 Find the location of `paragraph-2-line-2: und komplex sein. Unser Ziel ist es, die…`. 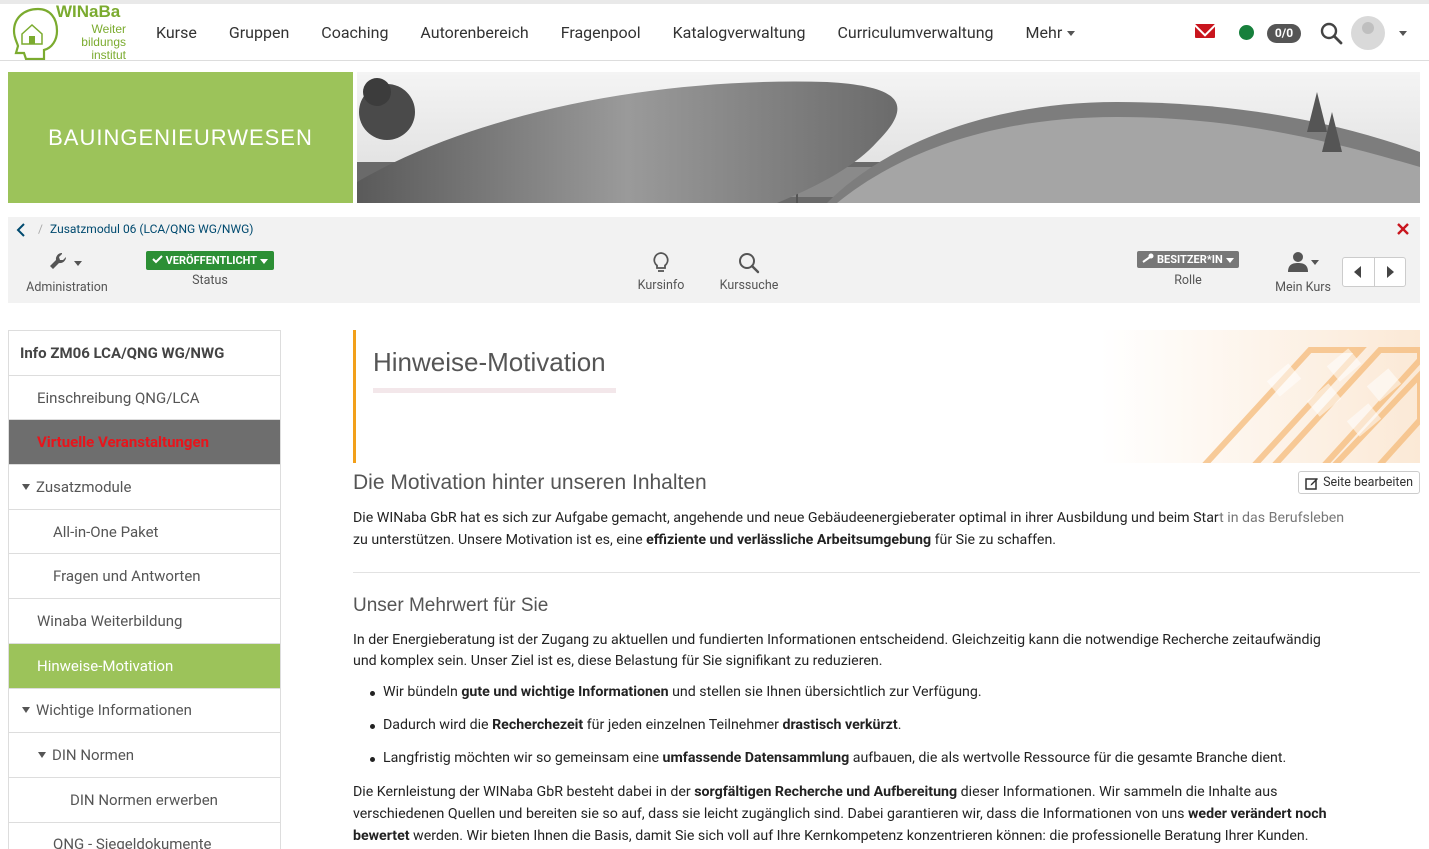

paragraph-2-line-2: und komplex sein. Unser Ziel ist es, die… is located at coordinates (618, 661).